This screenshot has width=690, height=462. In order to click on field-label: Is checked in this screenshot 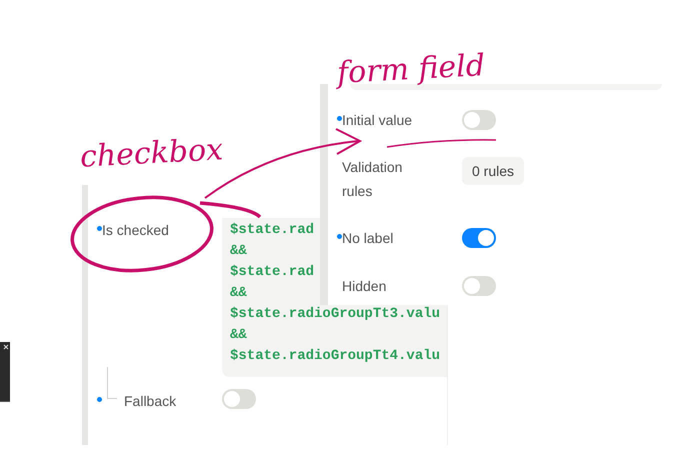, I will do `click(135, 230)`.